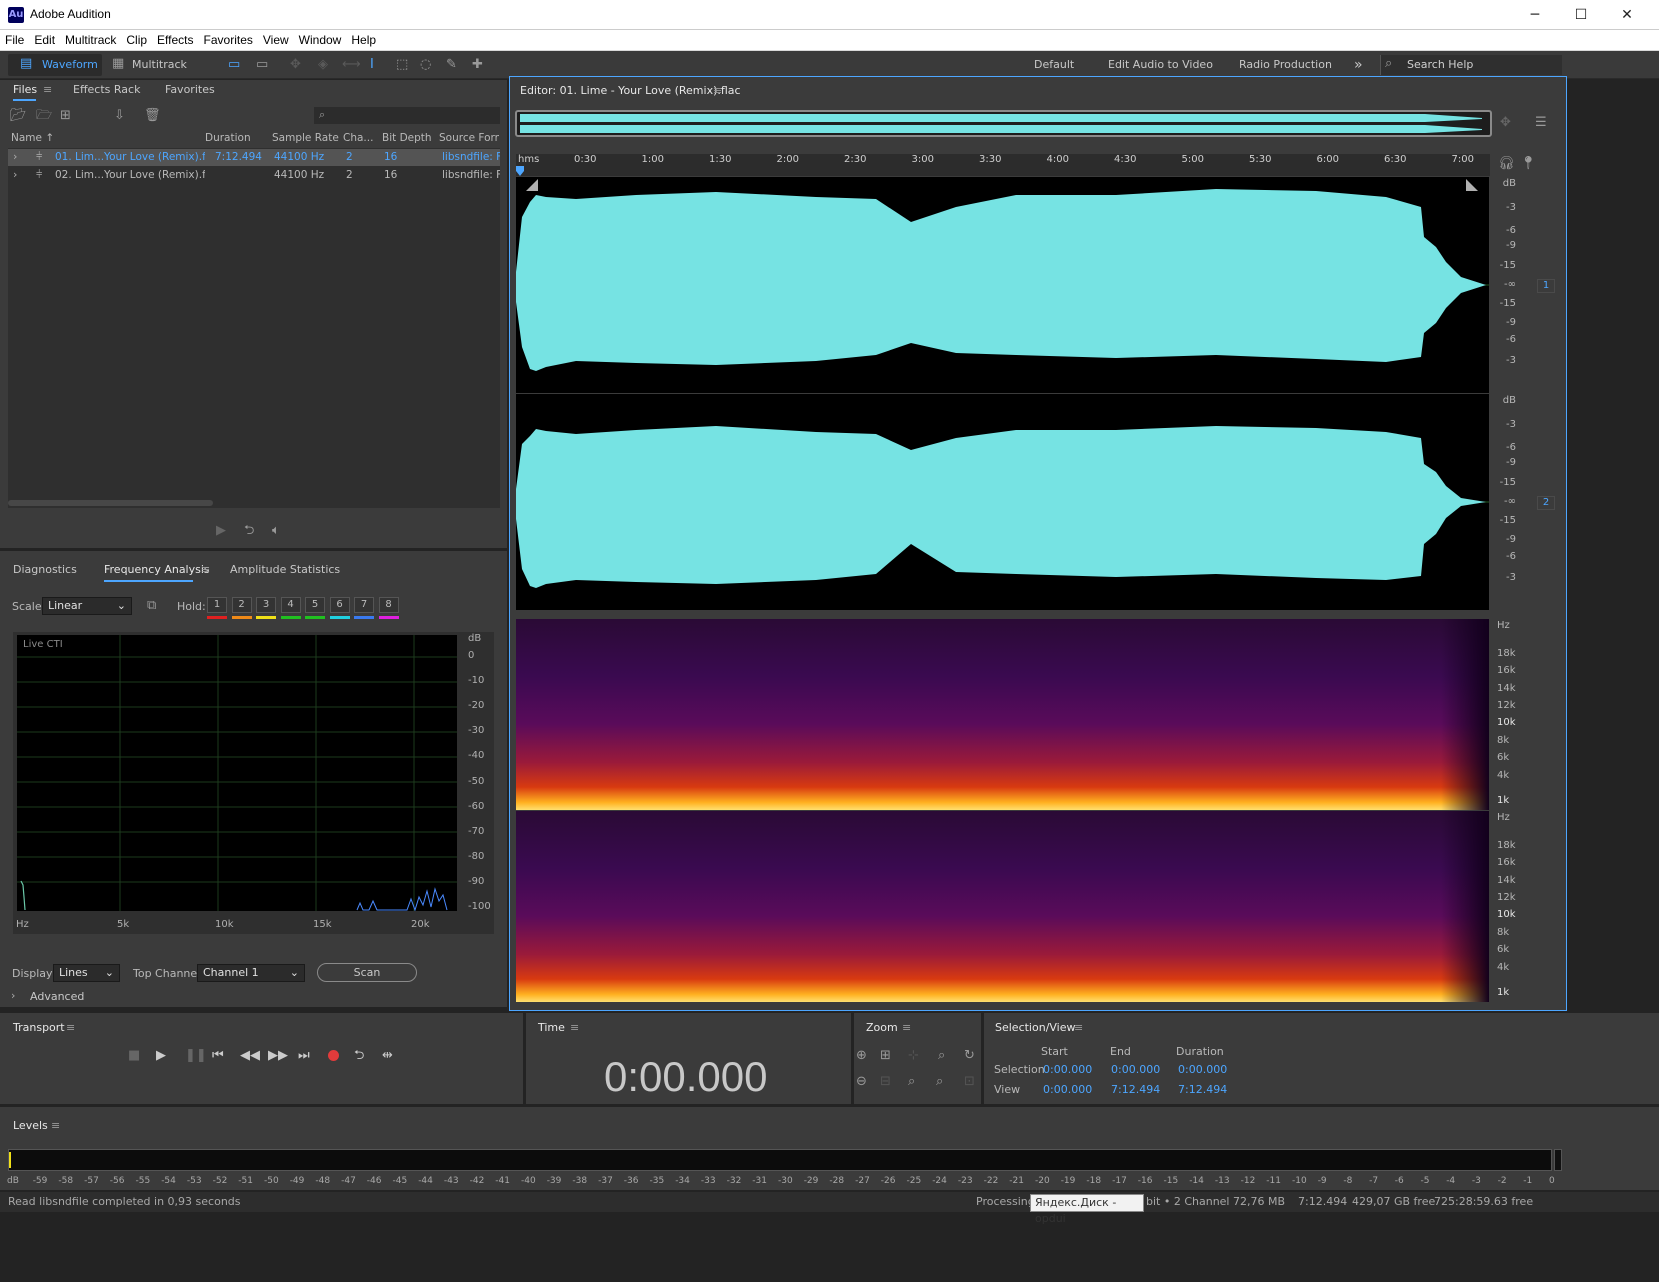  I want to click on autoplay-icon: 🔈︎, so click(276, 531).